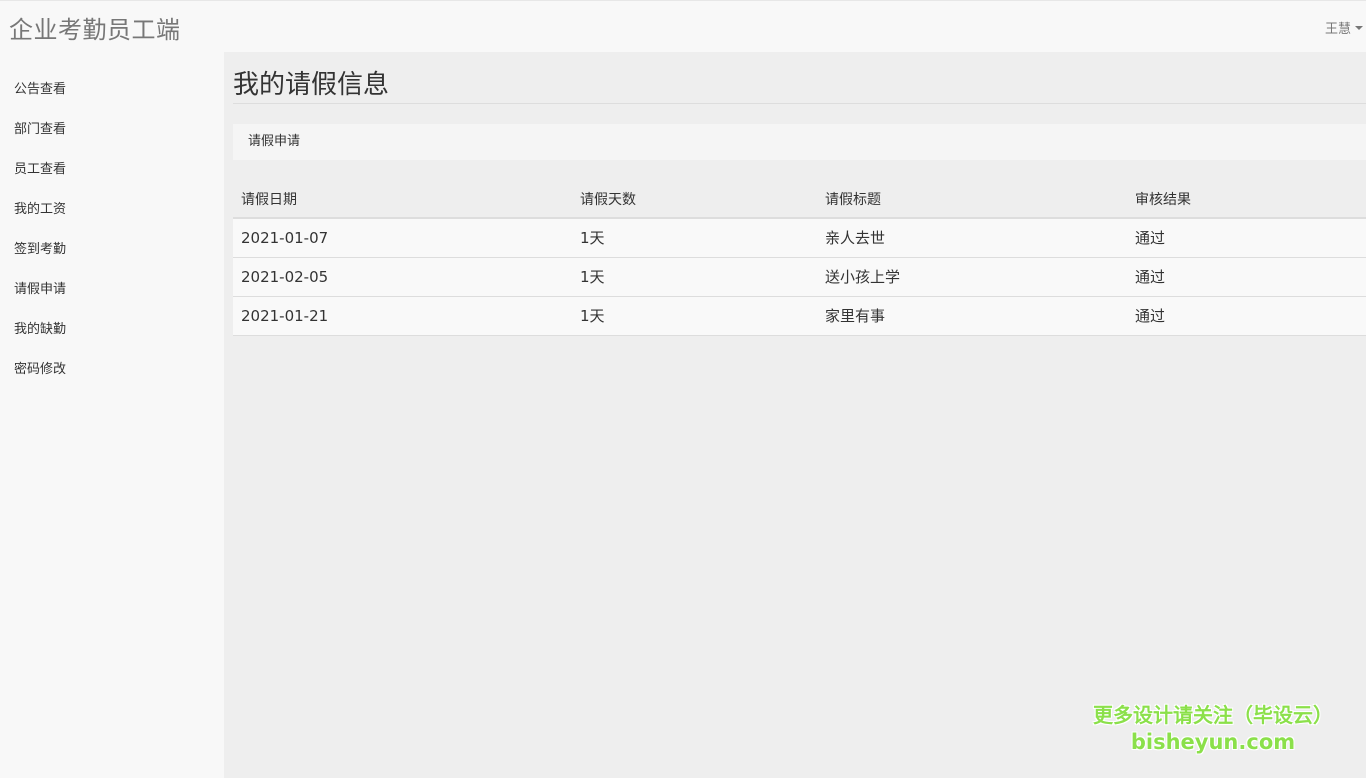 This screenshot has height=778, width=1366. Describe the element at coordinates (402, 277) in the screenshot. I see `cell-date: 2021-02-05` at that location.